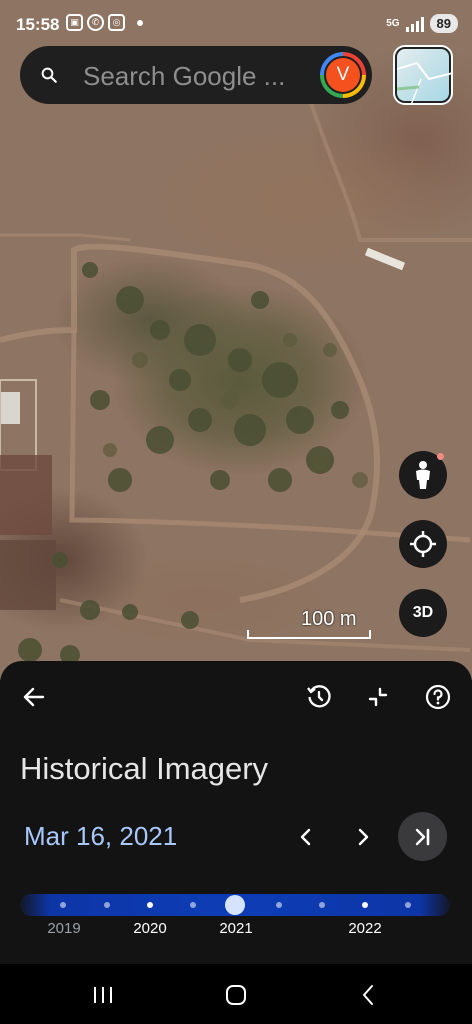 This screenshot has height=1024, width=472. Describe the element at coordinates (101, 836) in the screenshot. I see `selected-date: Mar 16, 2021` at that location.